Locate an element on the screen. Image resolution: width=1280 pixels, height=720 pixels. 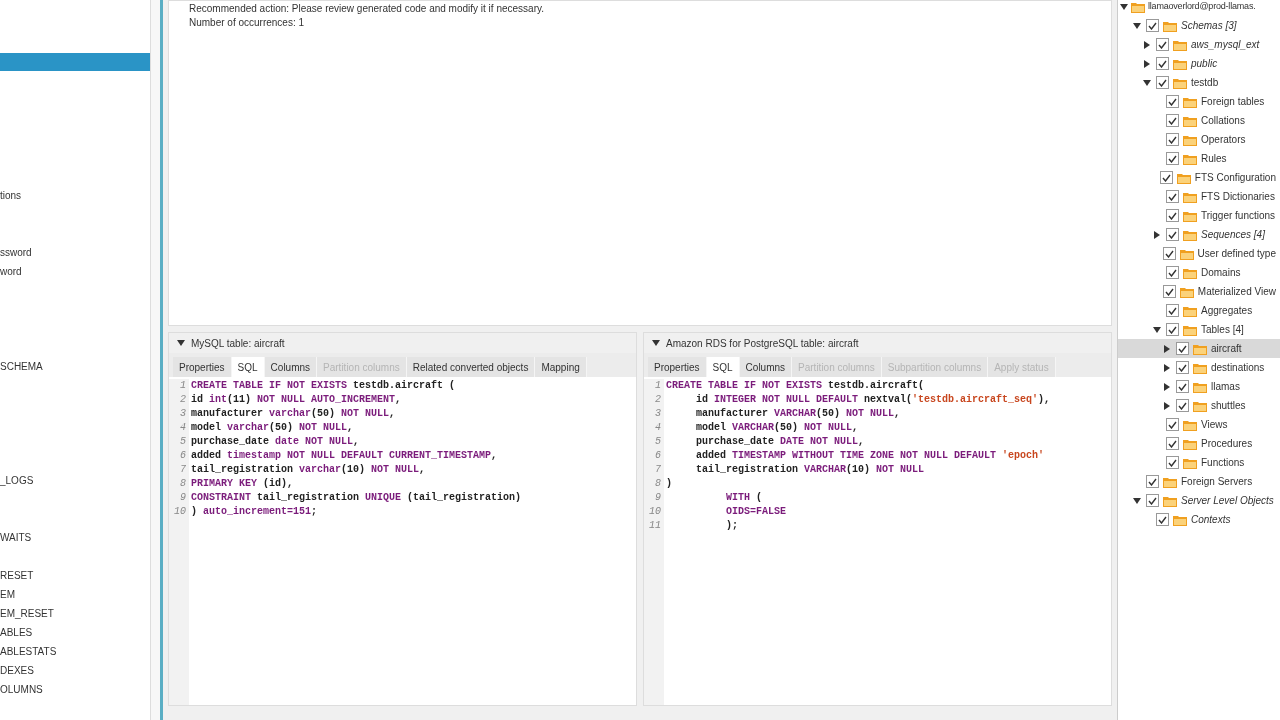
tab: Related converted objects is located at coordinates (471, 367).